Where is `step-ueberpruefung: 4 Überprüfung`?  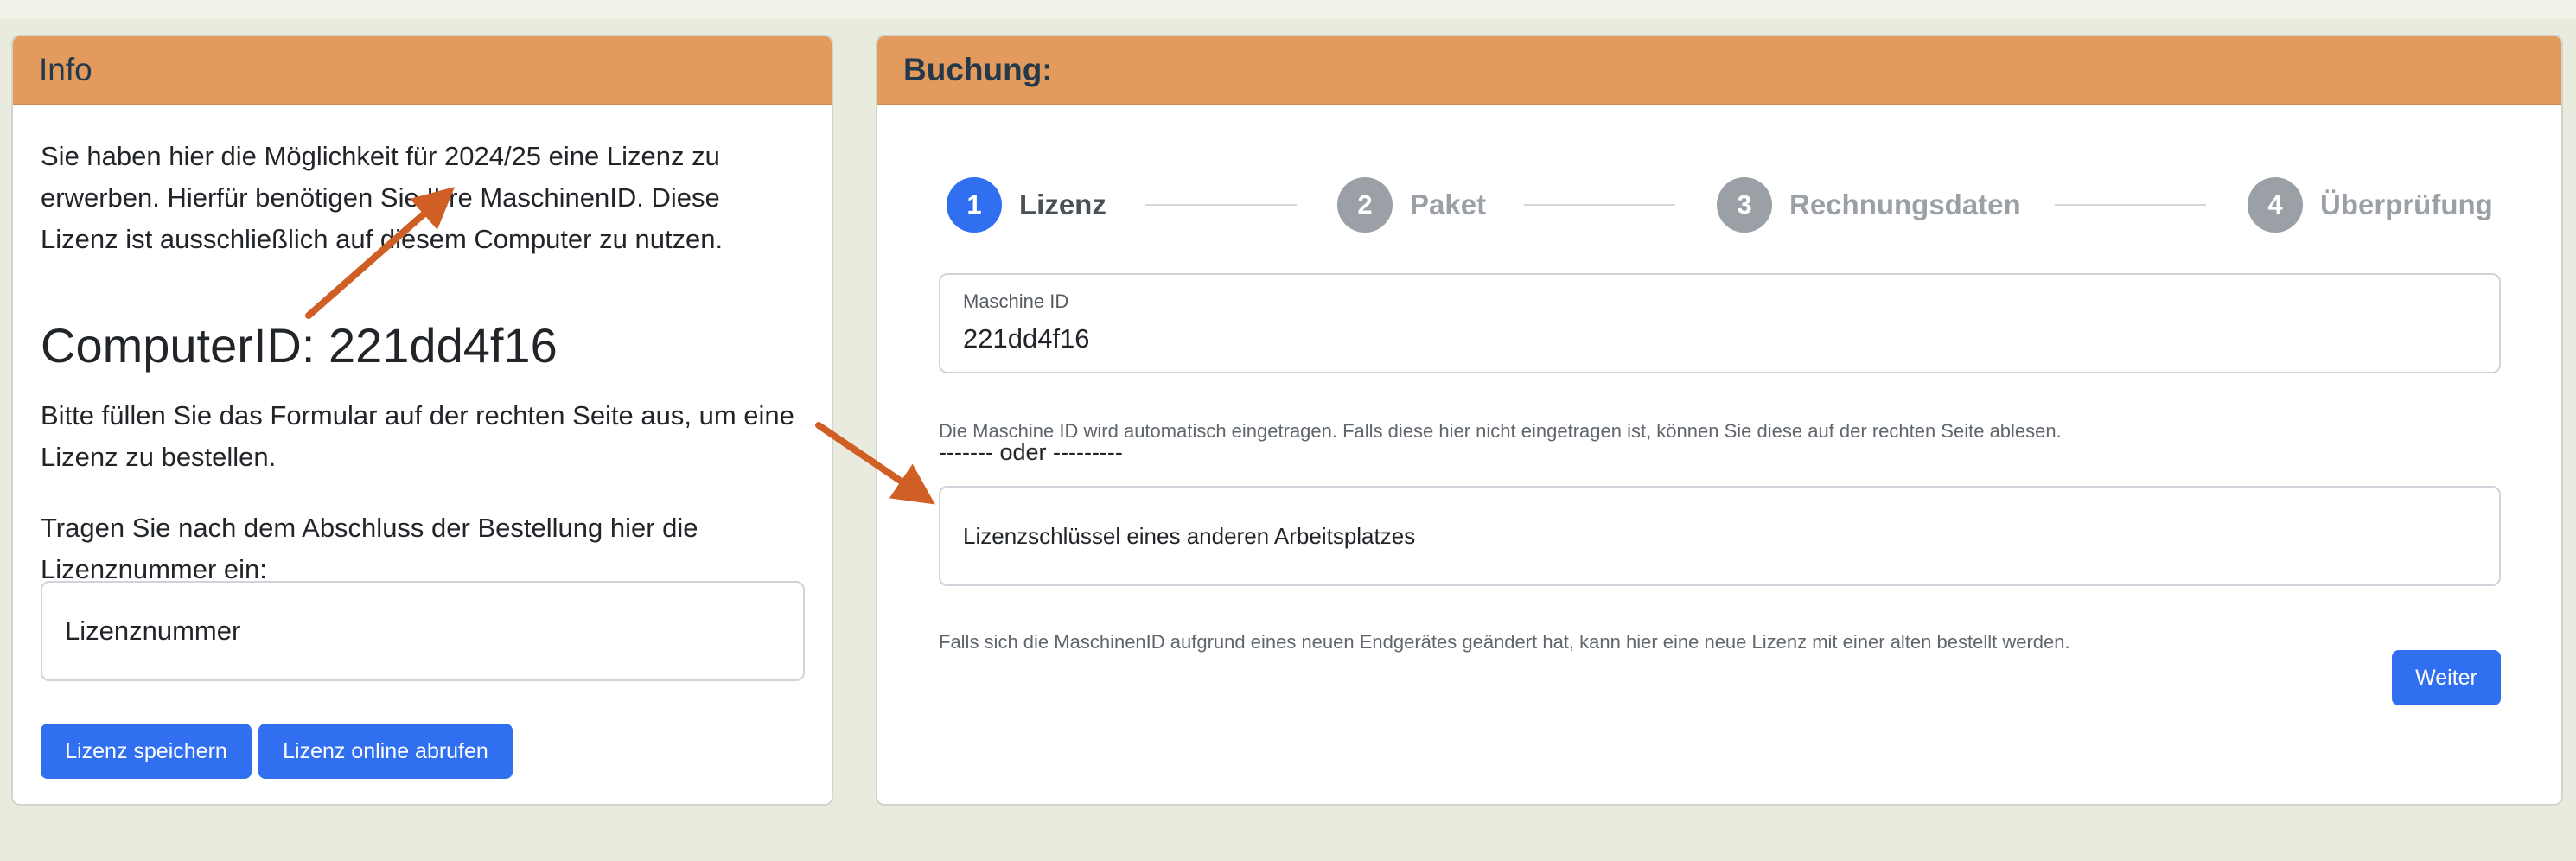
step-ueberpruefung: 4 Überprüfung is located at coordinates (2370, 204).